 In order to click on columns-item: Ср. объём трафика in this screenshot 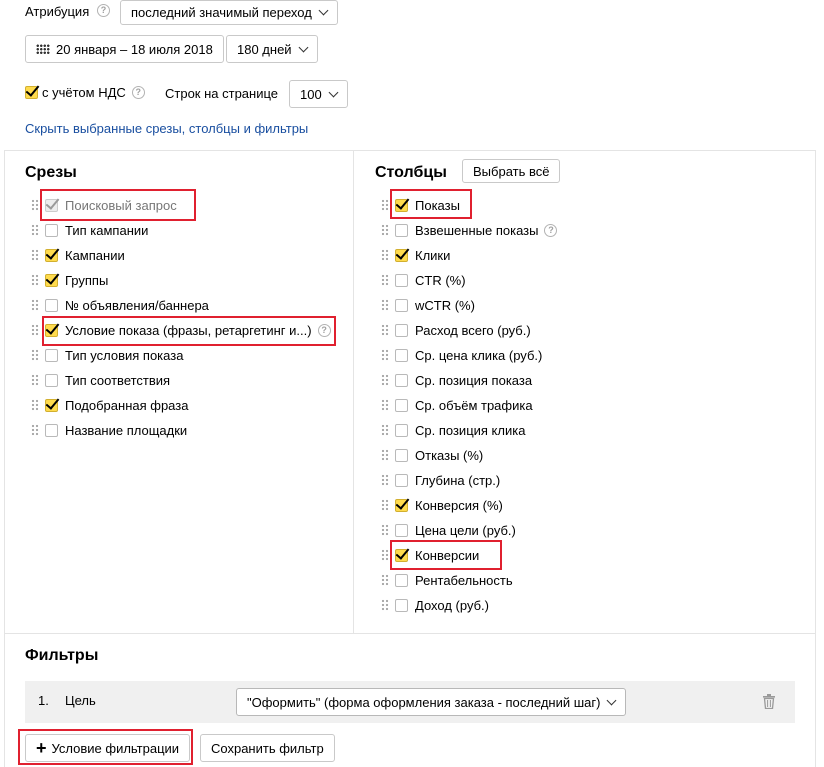, I will do `click(457, 405)`.